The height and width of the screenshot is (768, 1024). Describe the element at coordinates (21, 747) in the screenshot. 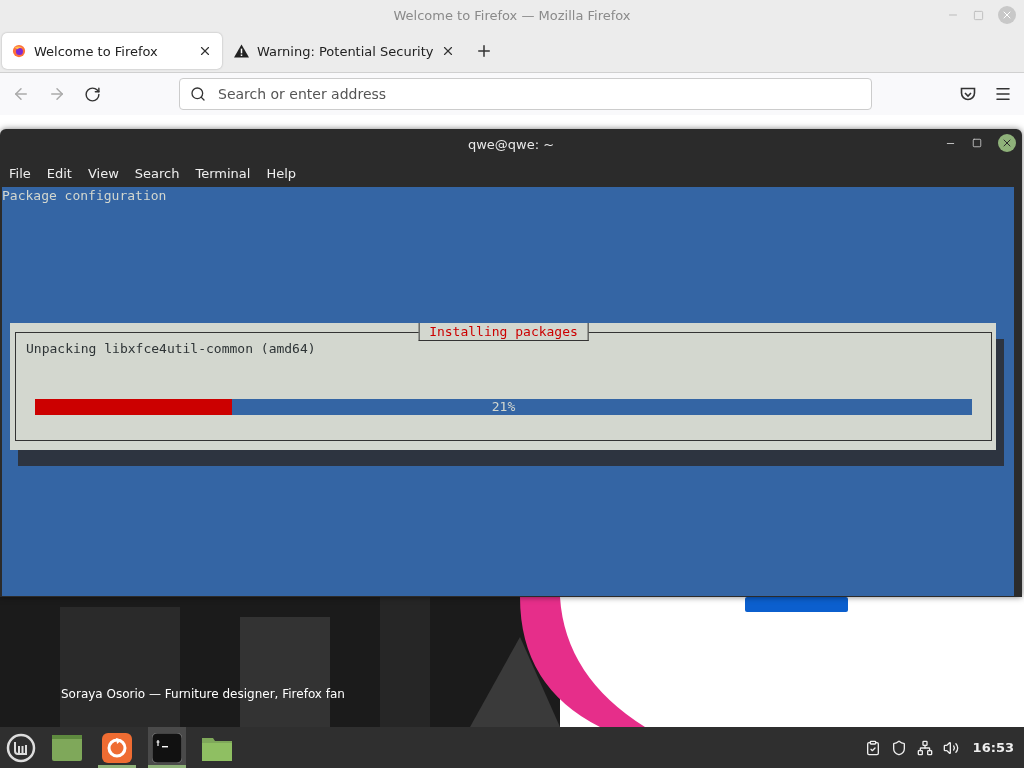

I see `menu-logo-icon` at that location.